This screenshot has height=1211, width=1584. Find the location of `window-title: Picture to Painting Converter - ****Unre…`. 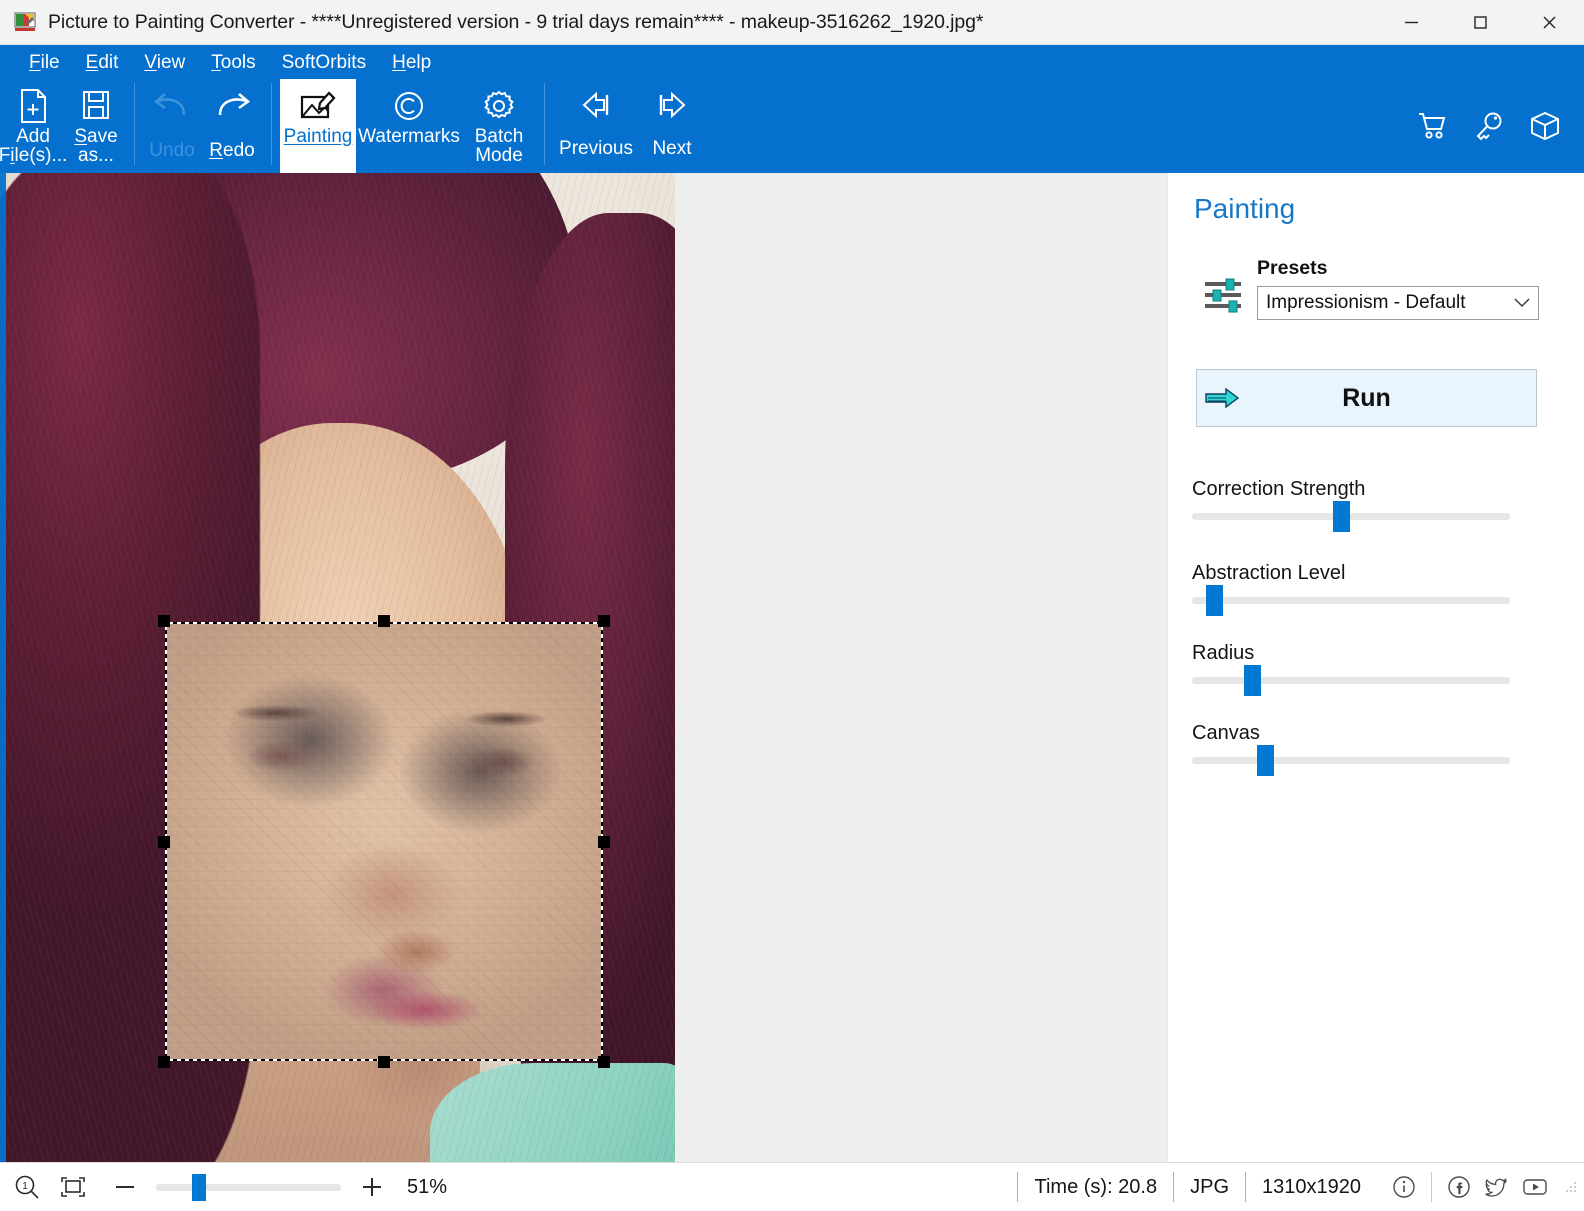

window-title: Picture to Painting Converter - ****Unre… is located at coordinates (516, 21).